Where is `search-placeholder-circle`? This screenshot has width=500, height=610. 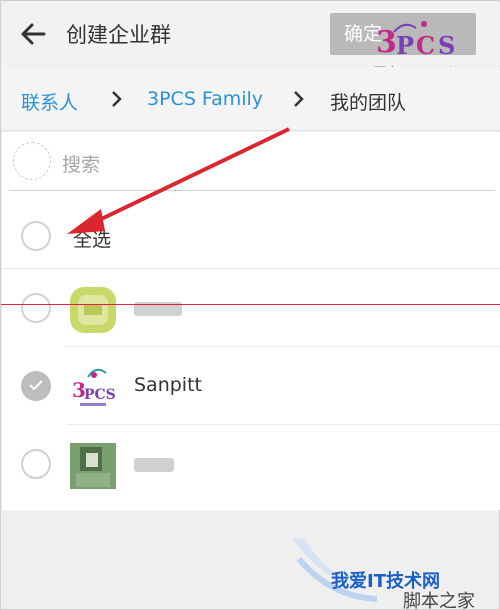 search-placeholder-circle is located at coordinates (32, 161).